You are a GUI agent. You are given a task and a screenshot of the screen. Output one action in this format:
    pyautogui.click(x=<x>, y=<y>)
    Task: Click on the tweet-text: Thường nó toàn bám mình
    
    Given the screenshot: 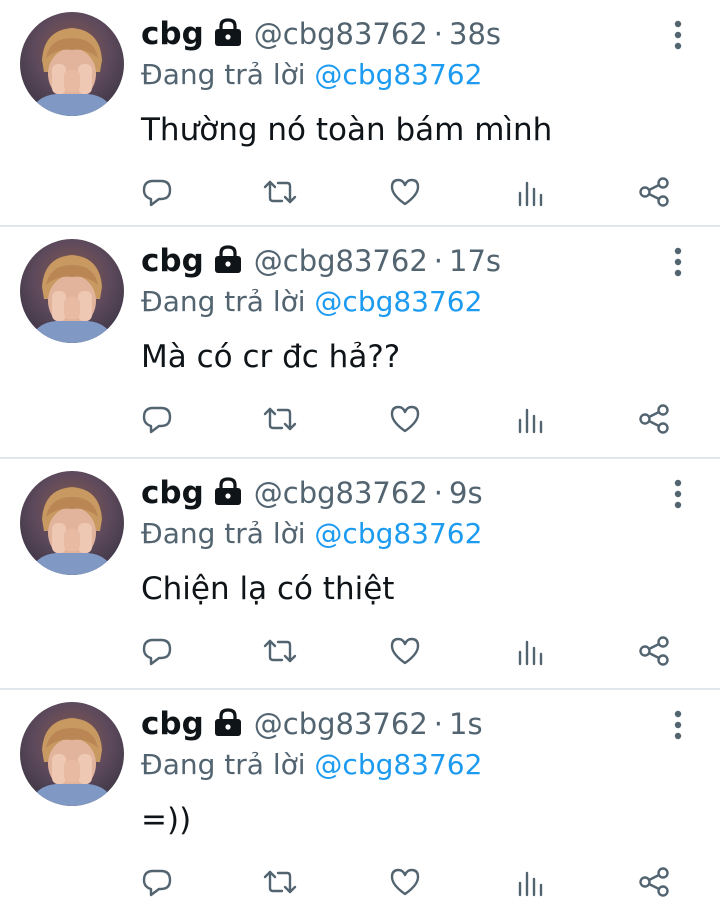 What is the action you would take?
    pyautogui.click(x=347, y=130)
    